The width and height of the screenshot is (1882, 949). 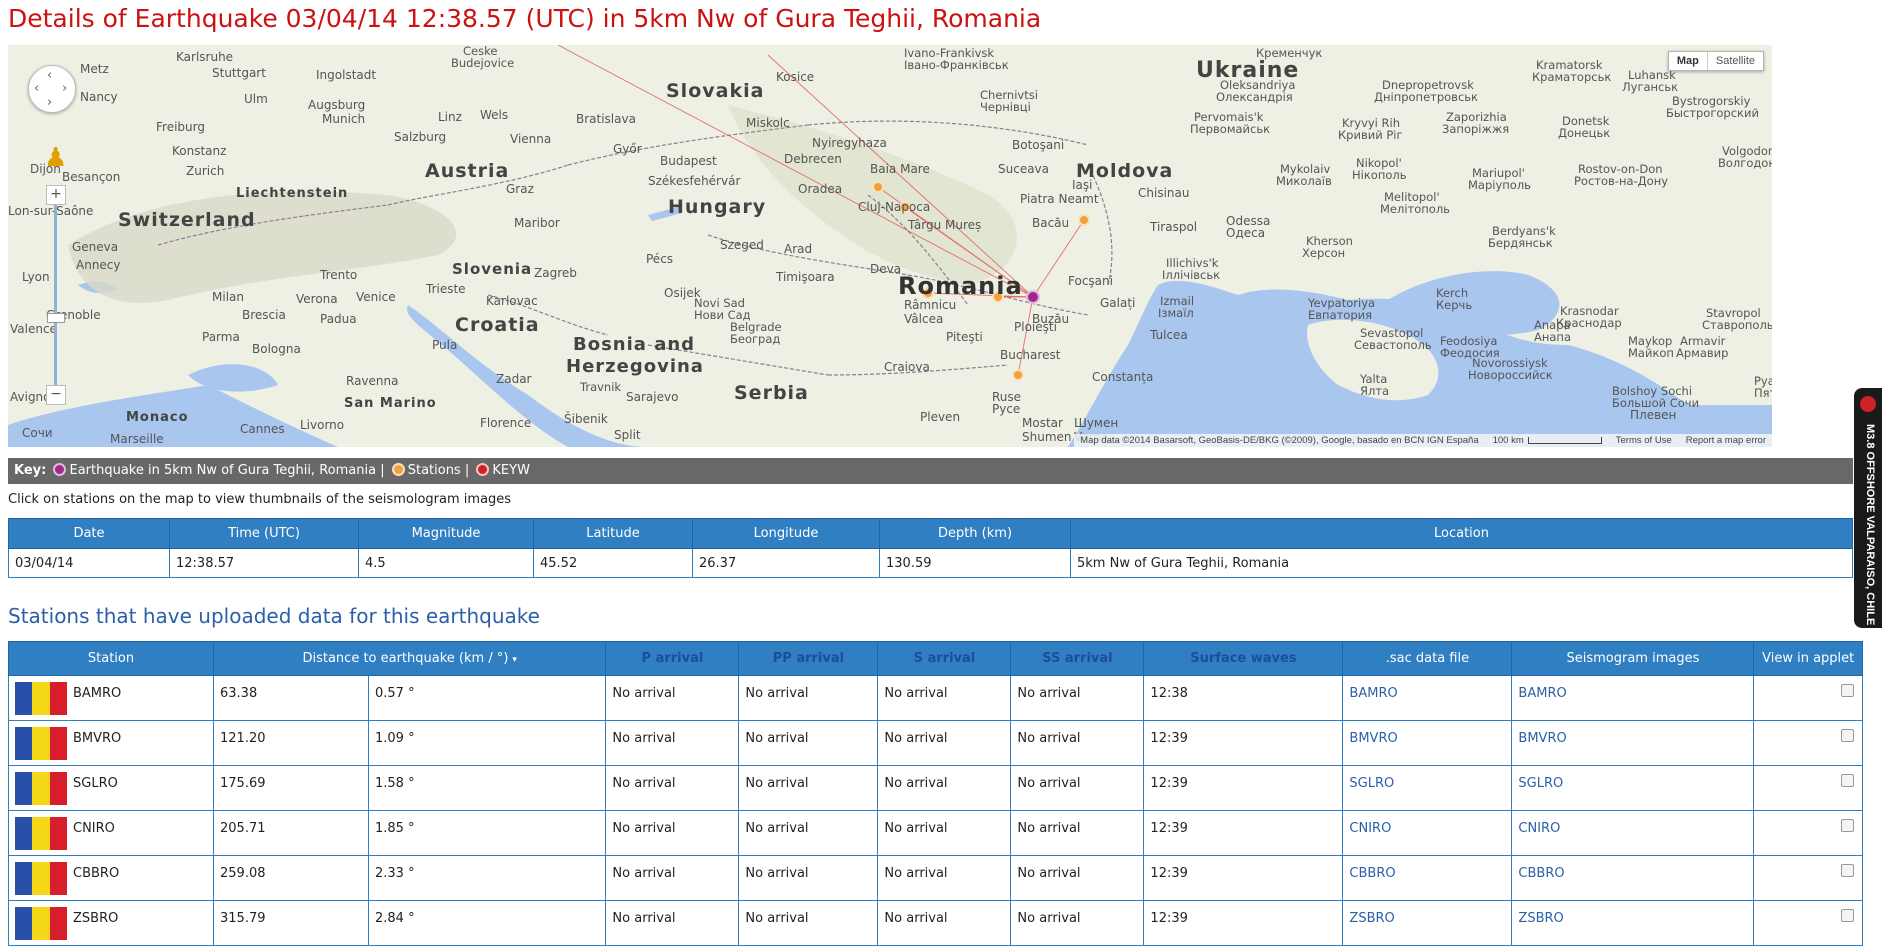 What do you see at coordinates (49, 102) in the screenshot?
I see `pan-down-icon: ›` at bounding box center [49, 102].